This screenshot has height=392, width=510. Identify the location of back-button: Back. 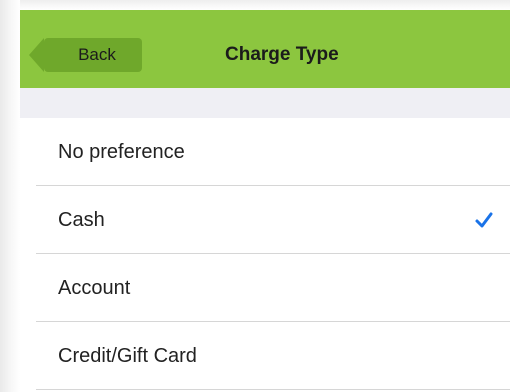
(85, 55).